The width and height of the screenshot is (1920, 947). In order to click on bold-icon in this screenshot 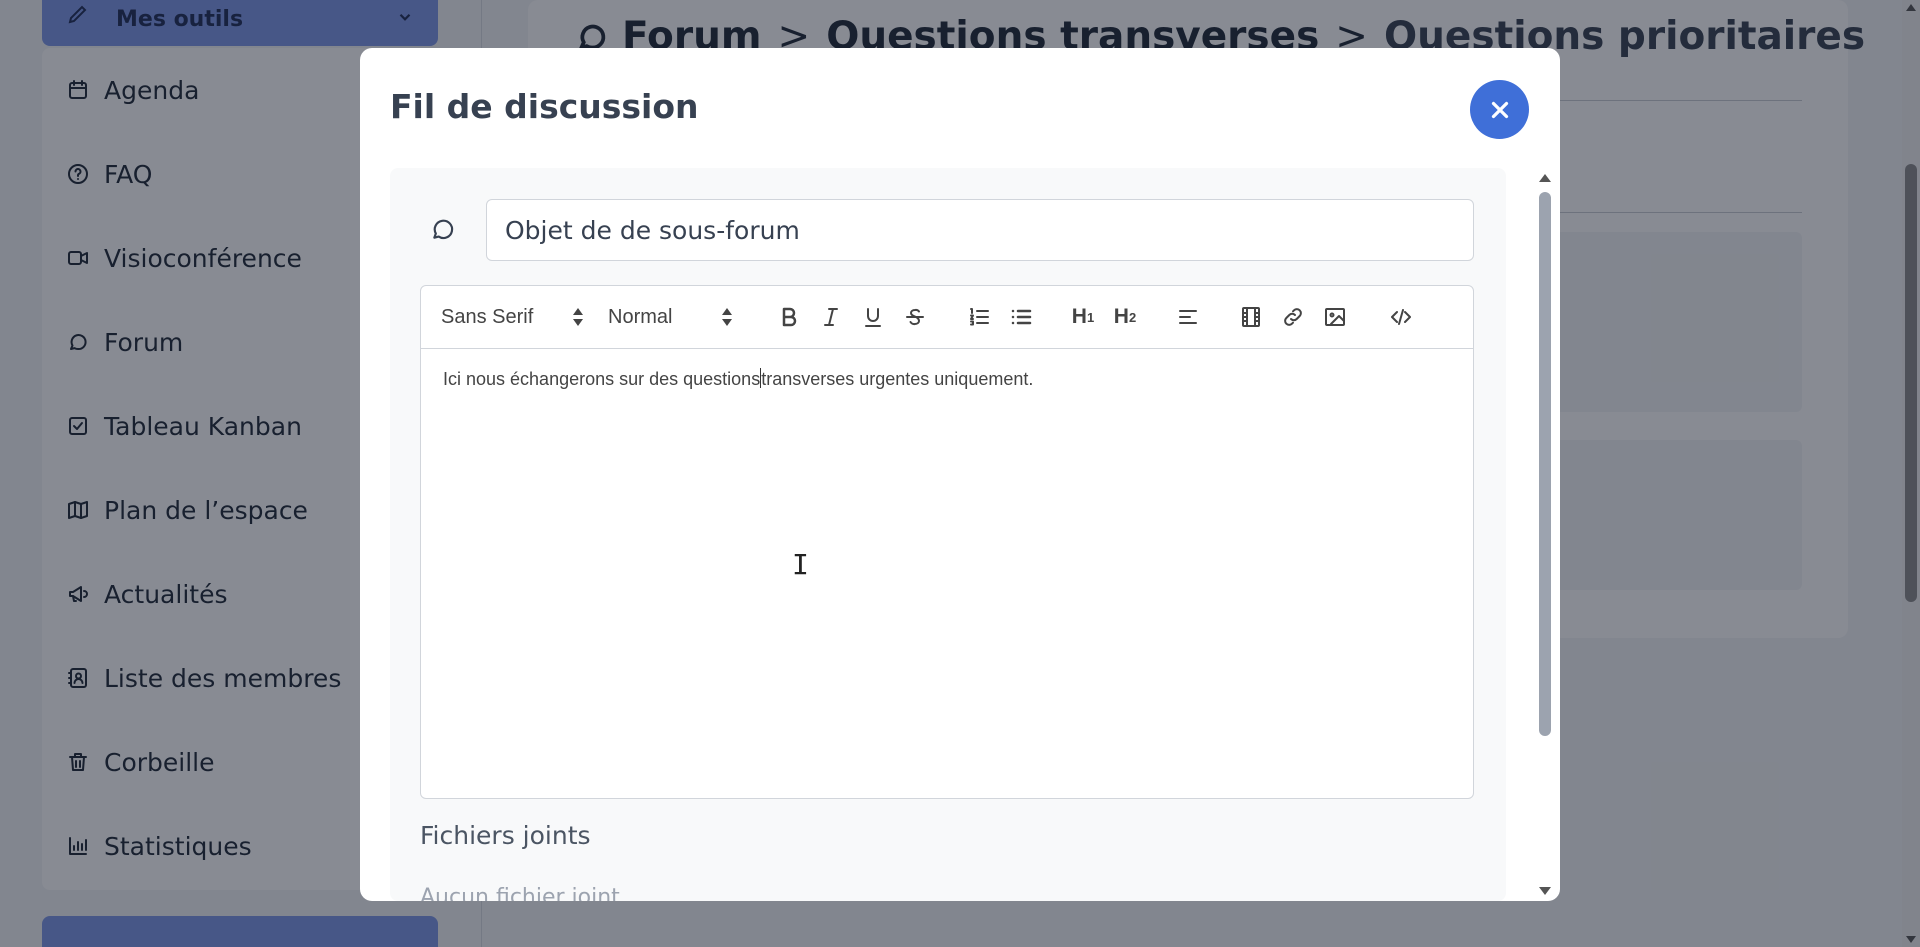, I will do `click(789, 317)`.